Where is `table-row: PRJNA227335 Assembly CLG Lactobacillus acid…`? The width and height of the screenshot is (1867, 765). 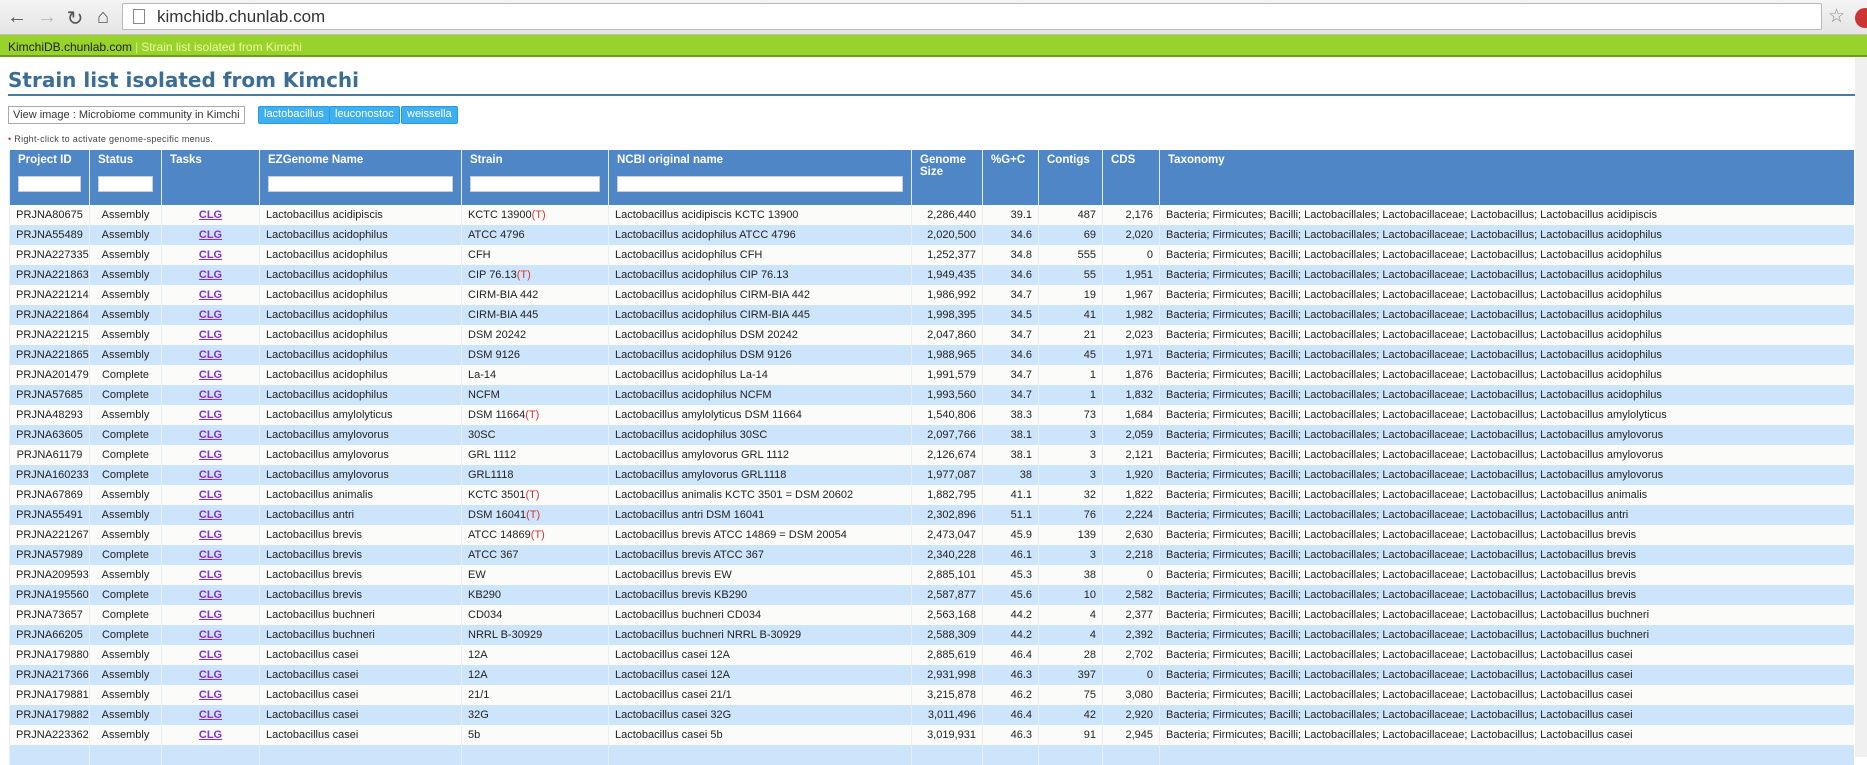
table-row: PRJNA227335 Assembly CLG Lactobacillus acid… is located at coordinates (931, 255).